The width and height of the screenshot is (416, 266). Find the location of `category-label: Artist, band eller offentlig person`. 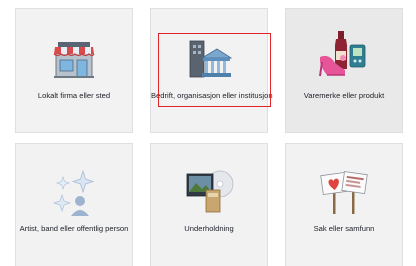

category-label: Artist, band eller offentlig person is located at coordinates (74, 228).